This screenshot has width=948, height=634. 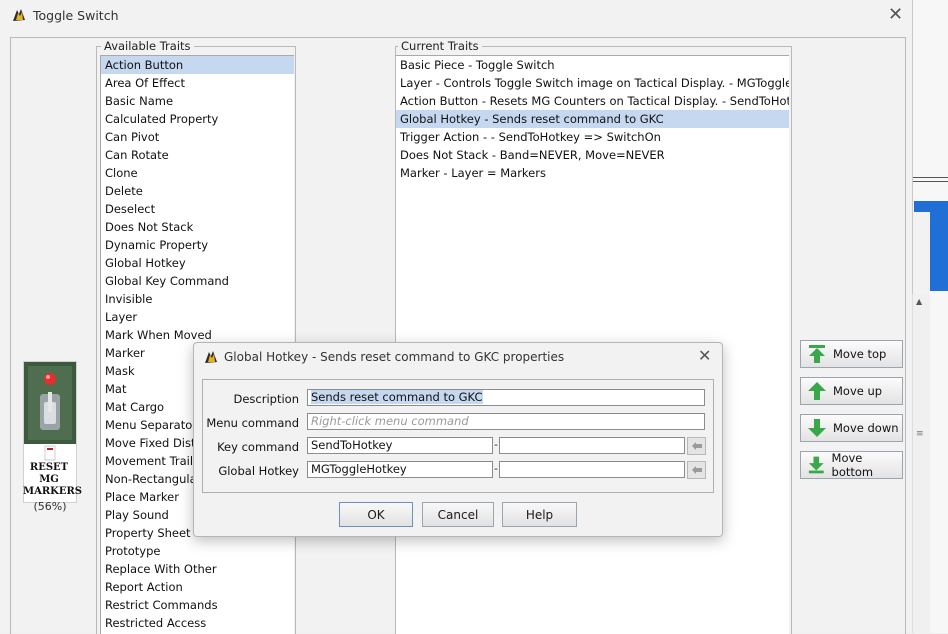 What do you see at coordinates (921, 253) in the screenshot?
I see `background-panel` at bounding box center [921, 253].